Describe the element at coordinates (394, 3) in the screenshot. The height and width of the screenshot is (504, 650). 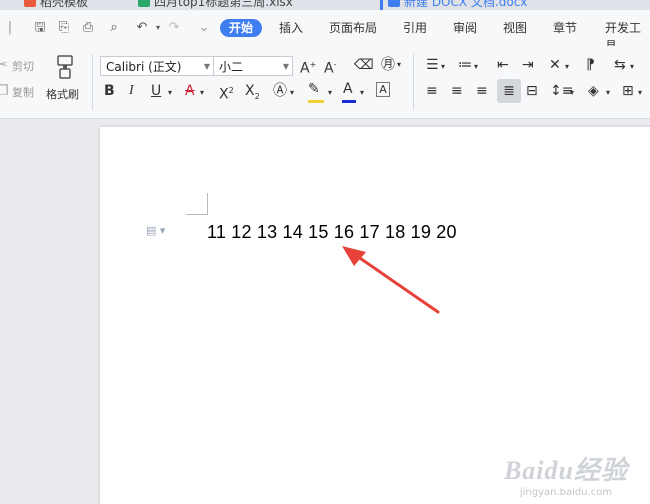
I see `document-icon` at that location.